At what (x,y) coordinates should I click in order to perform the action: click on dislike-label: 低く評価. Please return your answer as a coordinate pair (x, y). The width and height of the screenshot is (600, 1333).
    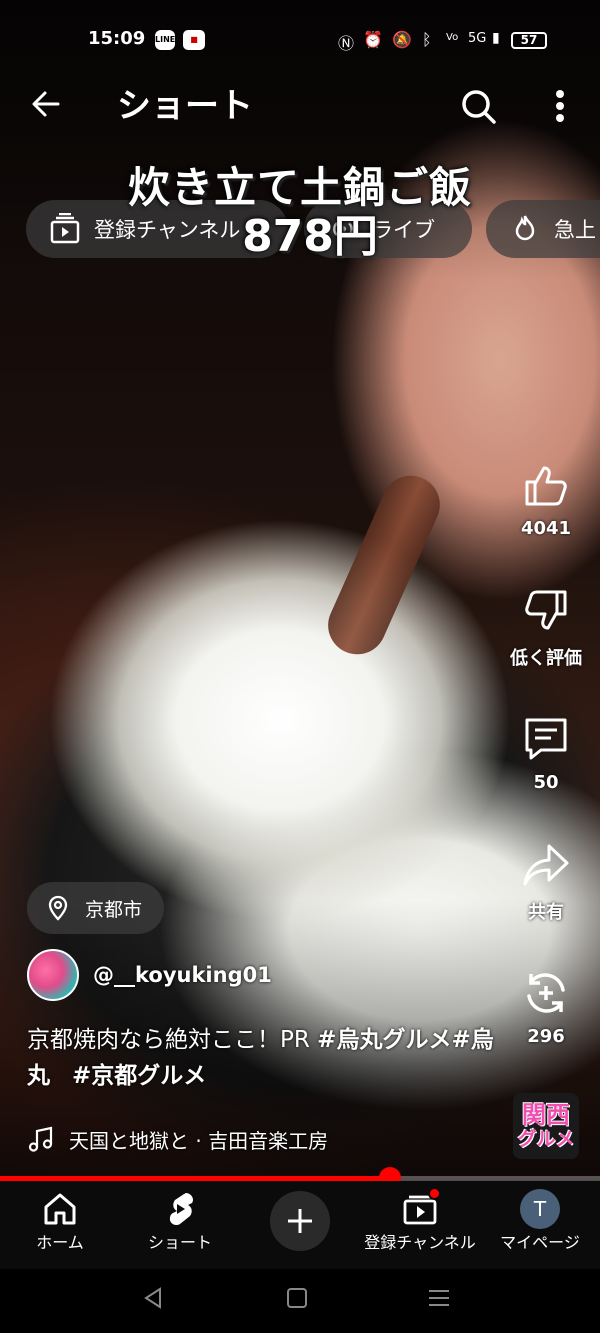
    Looking at the image, I should click on (546, 658).